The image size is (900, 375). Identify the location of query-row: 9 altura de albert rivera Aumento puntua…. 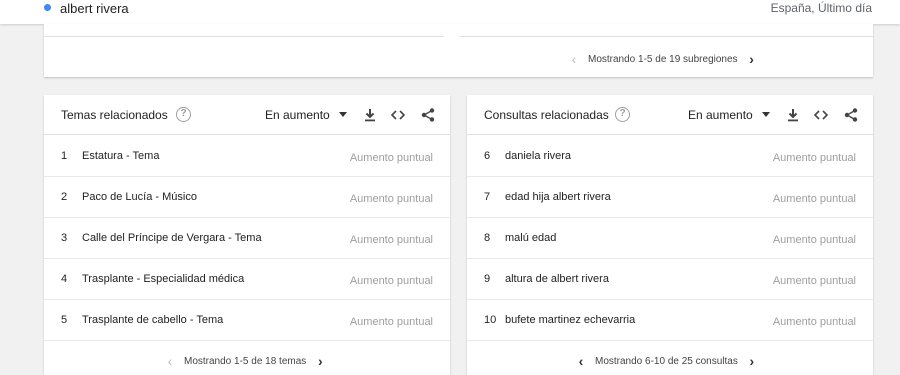
(670, 279).